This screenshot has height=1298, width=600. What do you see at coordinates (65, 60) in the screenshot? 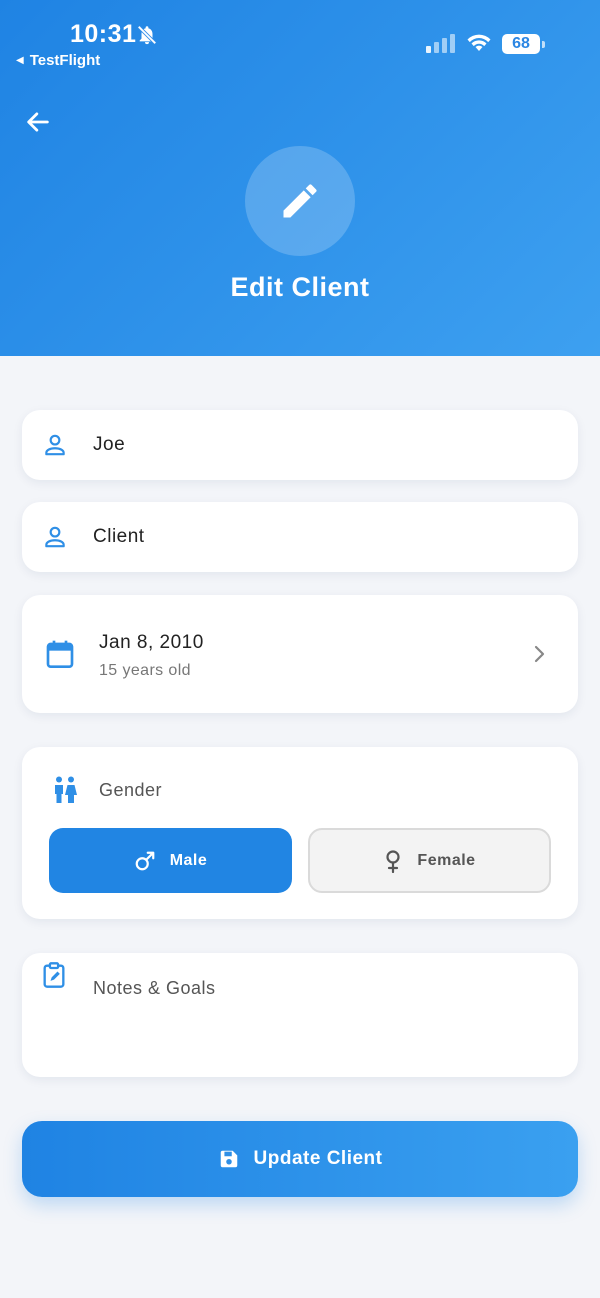
I see `back-app-label: TestFlight` at bounding box center [65, 60].